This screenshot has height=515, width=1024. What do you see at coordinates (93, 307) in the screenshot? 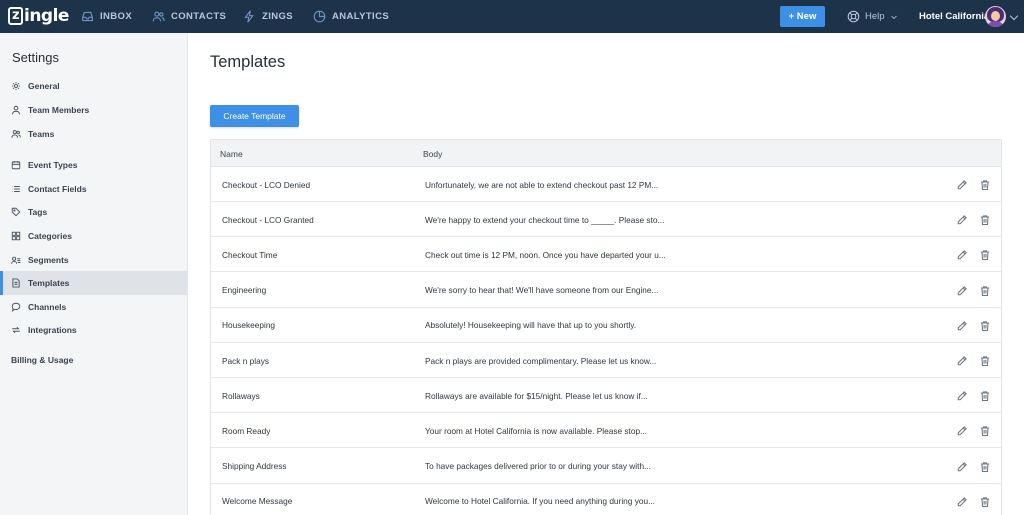
I see `sidebar-item-channels: Channels` at bounding box center [93, 307].